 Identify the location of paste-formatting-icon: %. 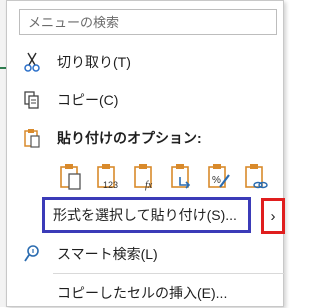
(218, 177).